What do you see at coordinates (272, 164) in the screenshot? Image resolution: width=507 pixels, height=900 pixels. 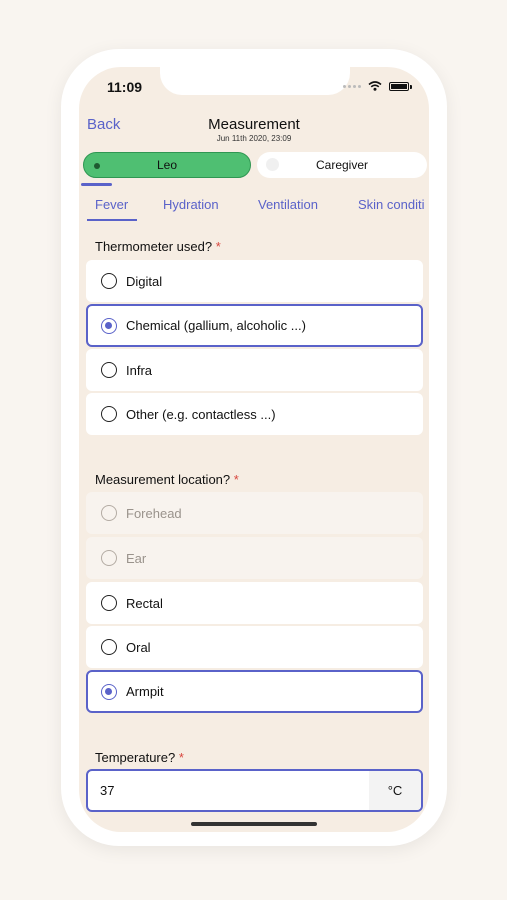 I see `inactive-dot-icon` at bounding box center [272, 164].